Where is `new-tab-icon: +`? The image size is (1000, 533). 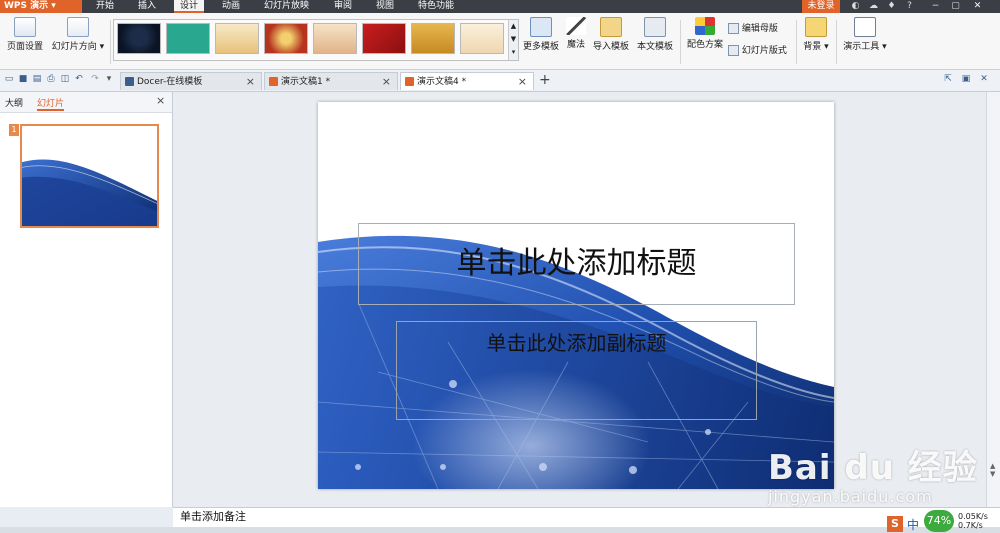 new-tab-icon: + is located at coordinates (545, 80).